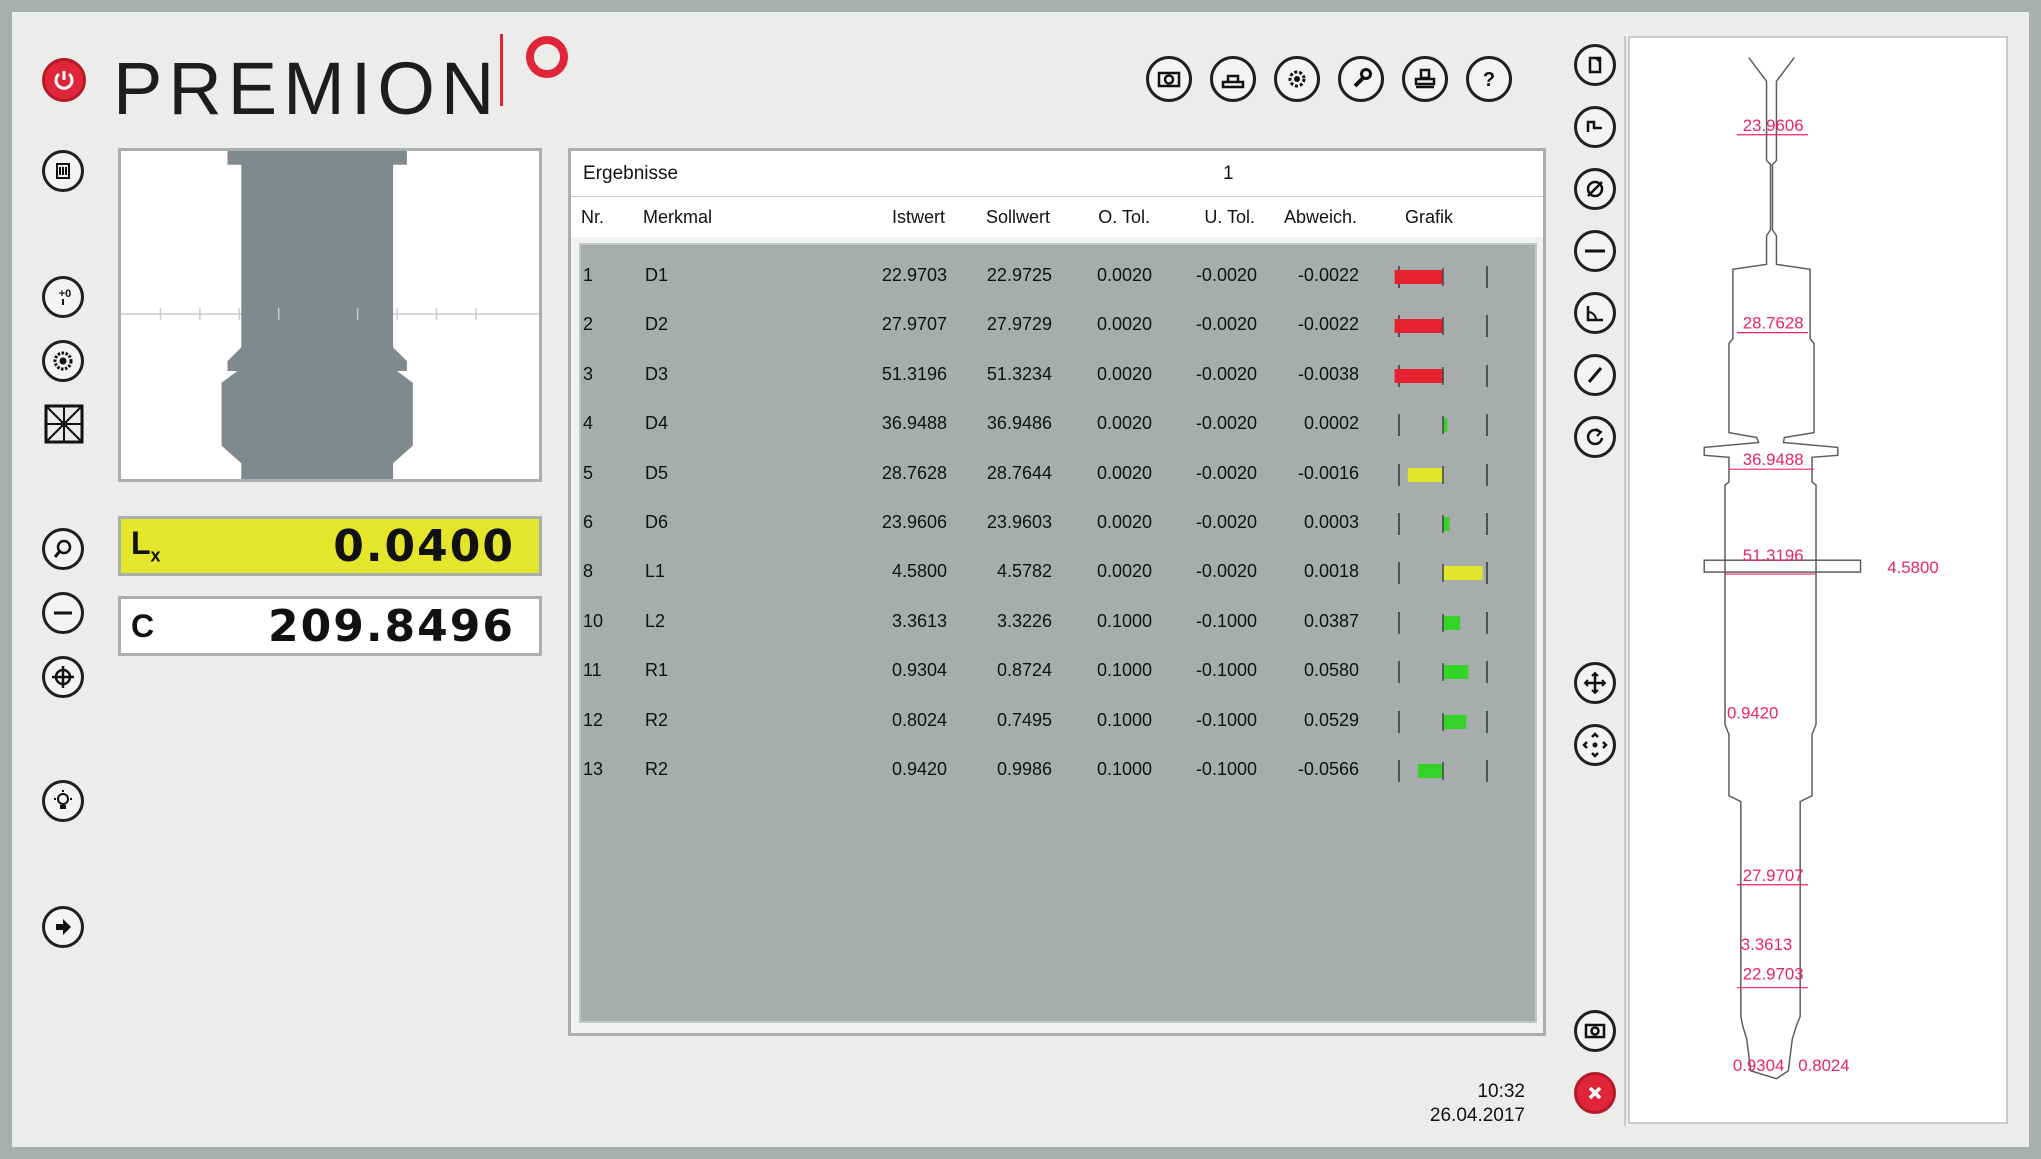 The height and width of the screenshot is (1159, 2041). What do you see at coordinates (593, 216) in the screenshot?
I see `col-nr: Nr.` at bounding box center [593, 216].